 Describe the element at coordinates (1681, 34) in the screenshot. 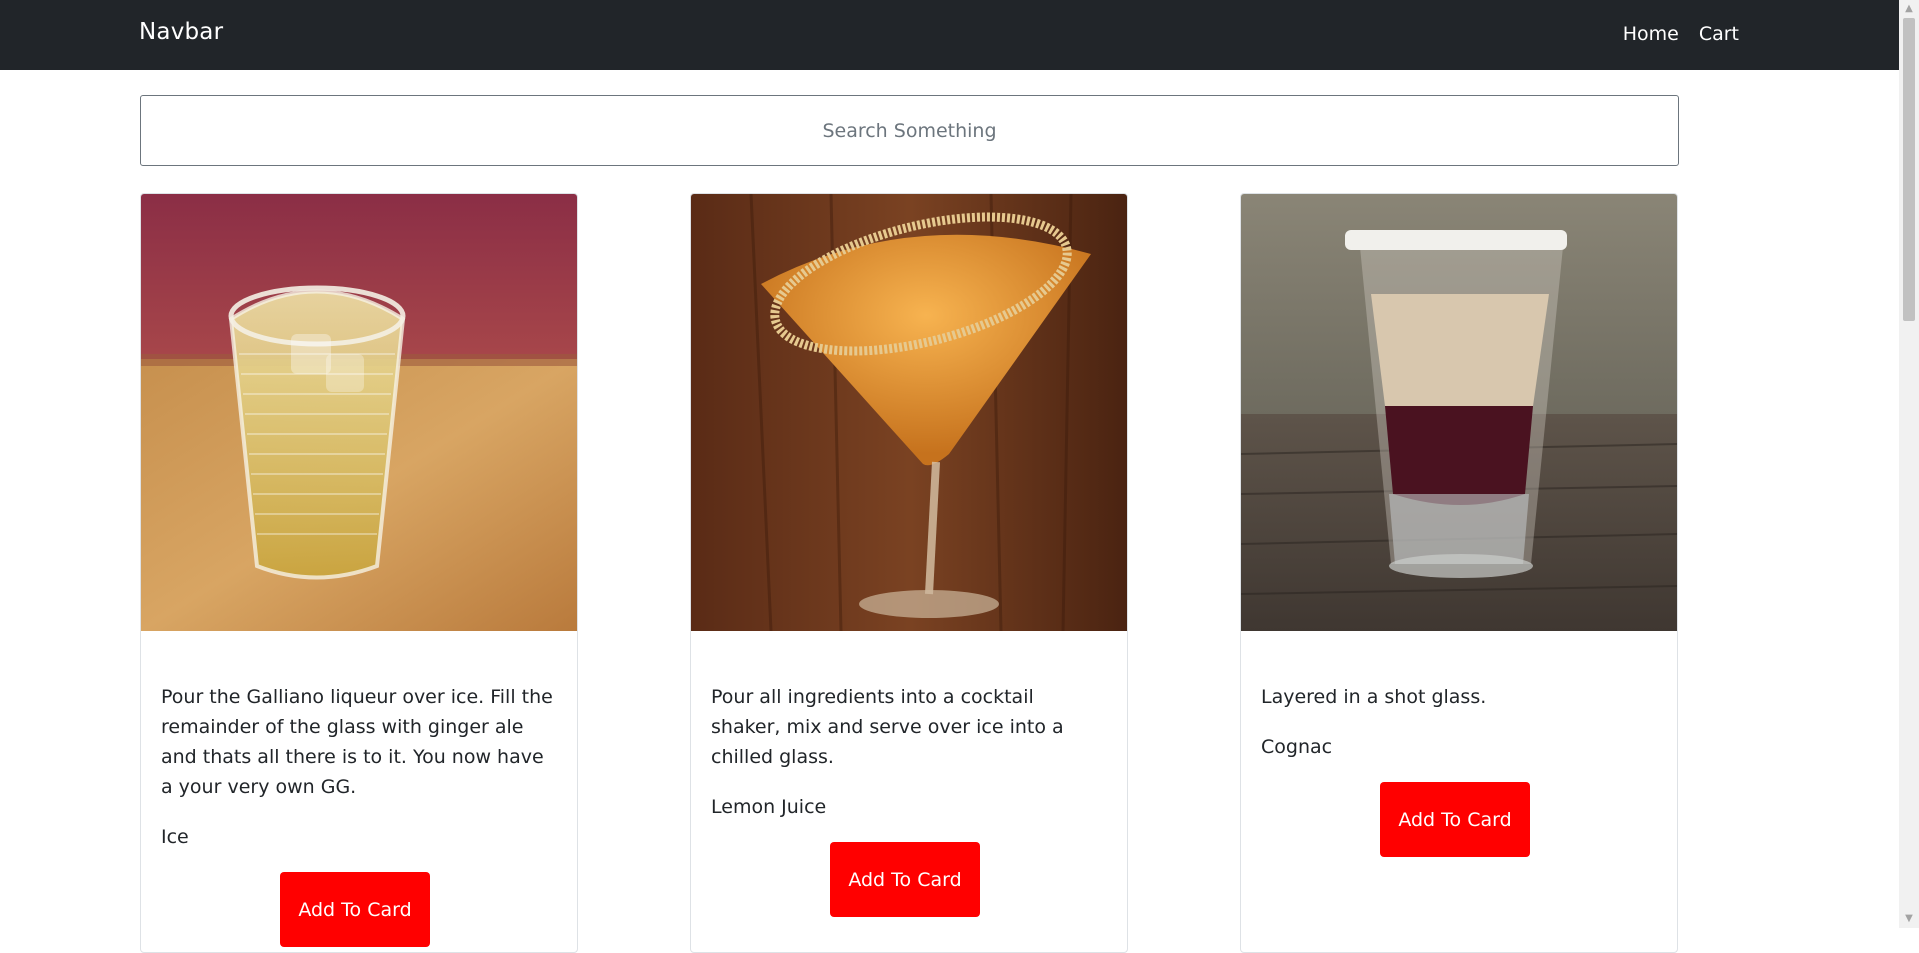

I see `nav-links: Home Cart` at that location.